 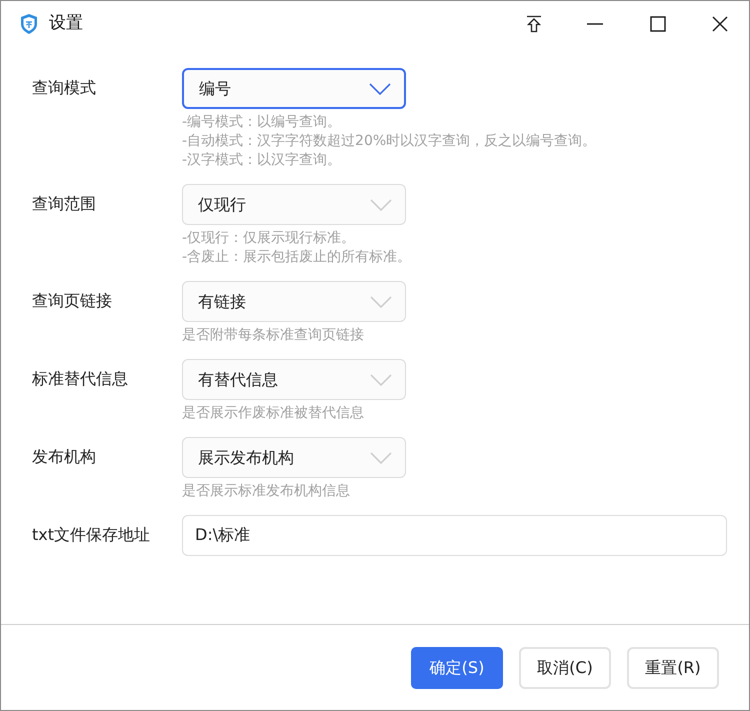 What do you see at coordinates (72, 301) in the screenshot?
I see `field-label: 查询页链接` at bounding box center [72, 301].